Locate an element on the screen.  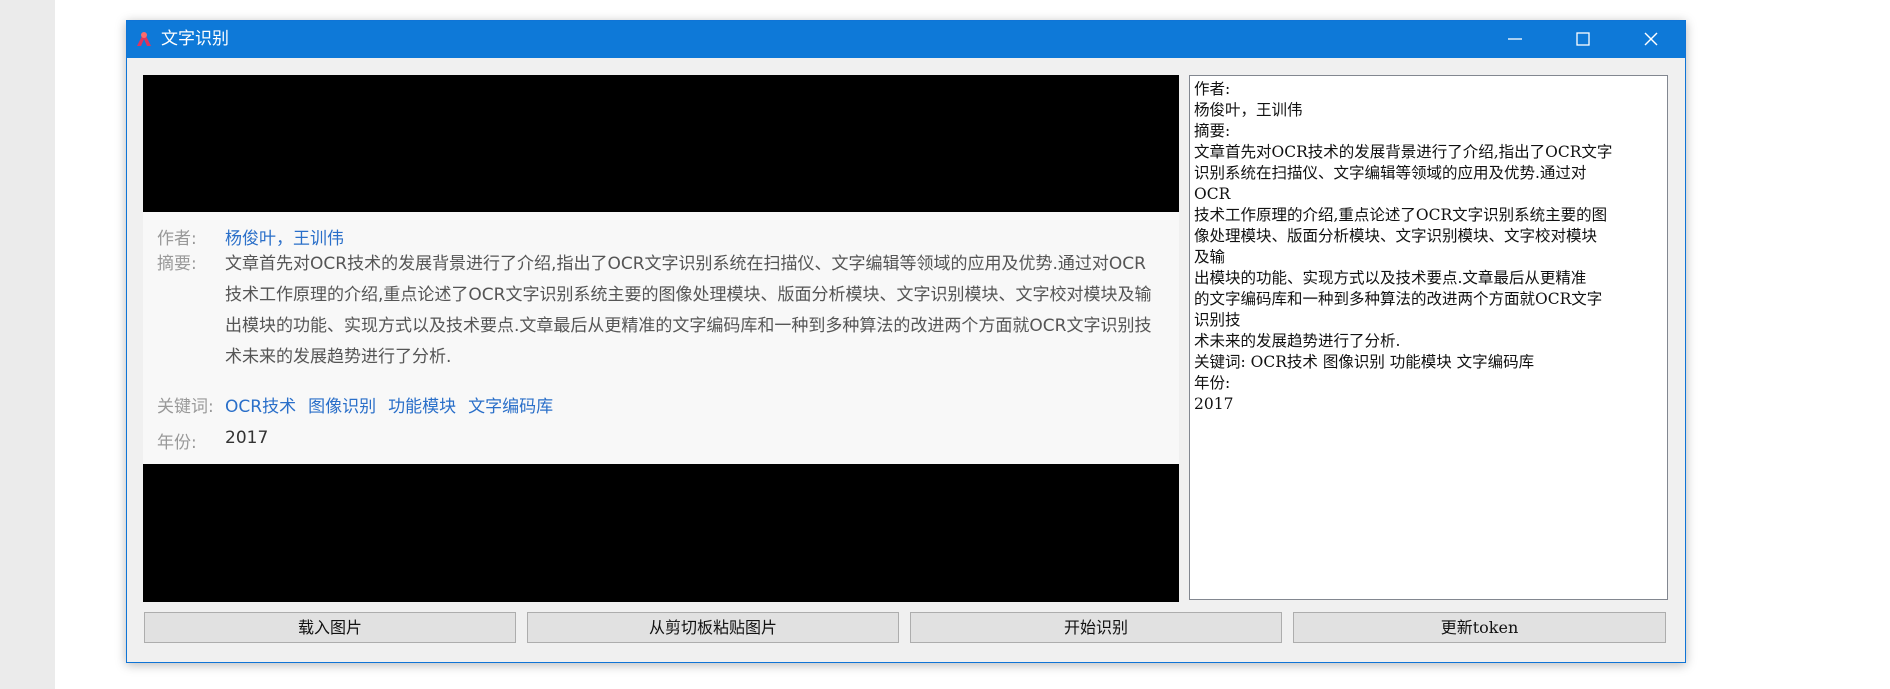
maximize-icon is located at coordinates (1583, 39).